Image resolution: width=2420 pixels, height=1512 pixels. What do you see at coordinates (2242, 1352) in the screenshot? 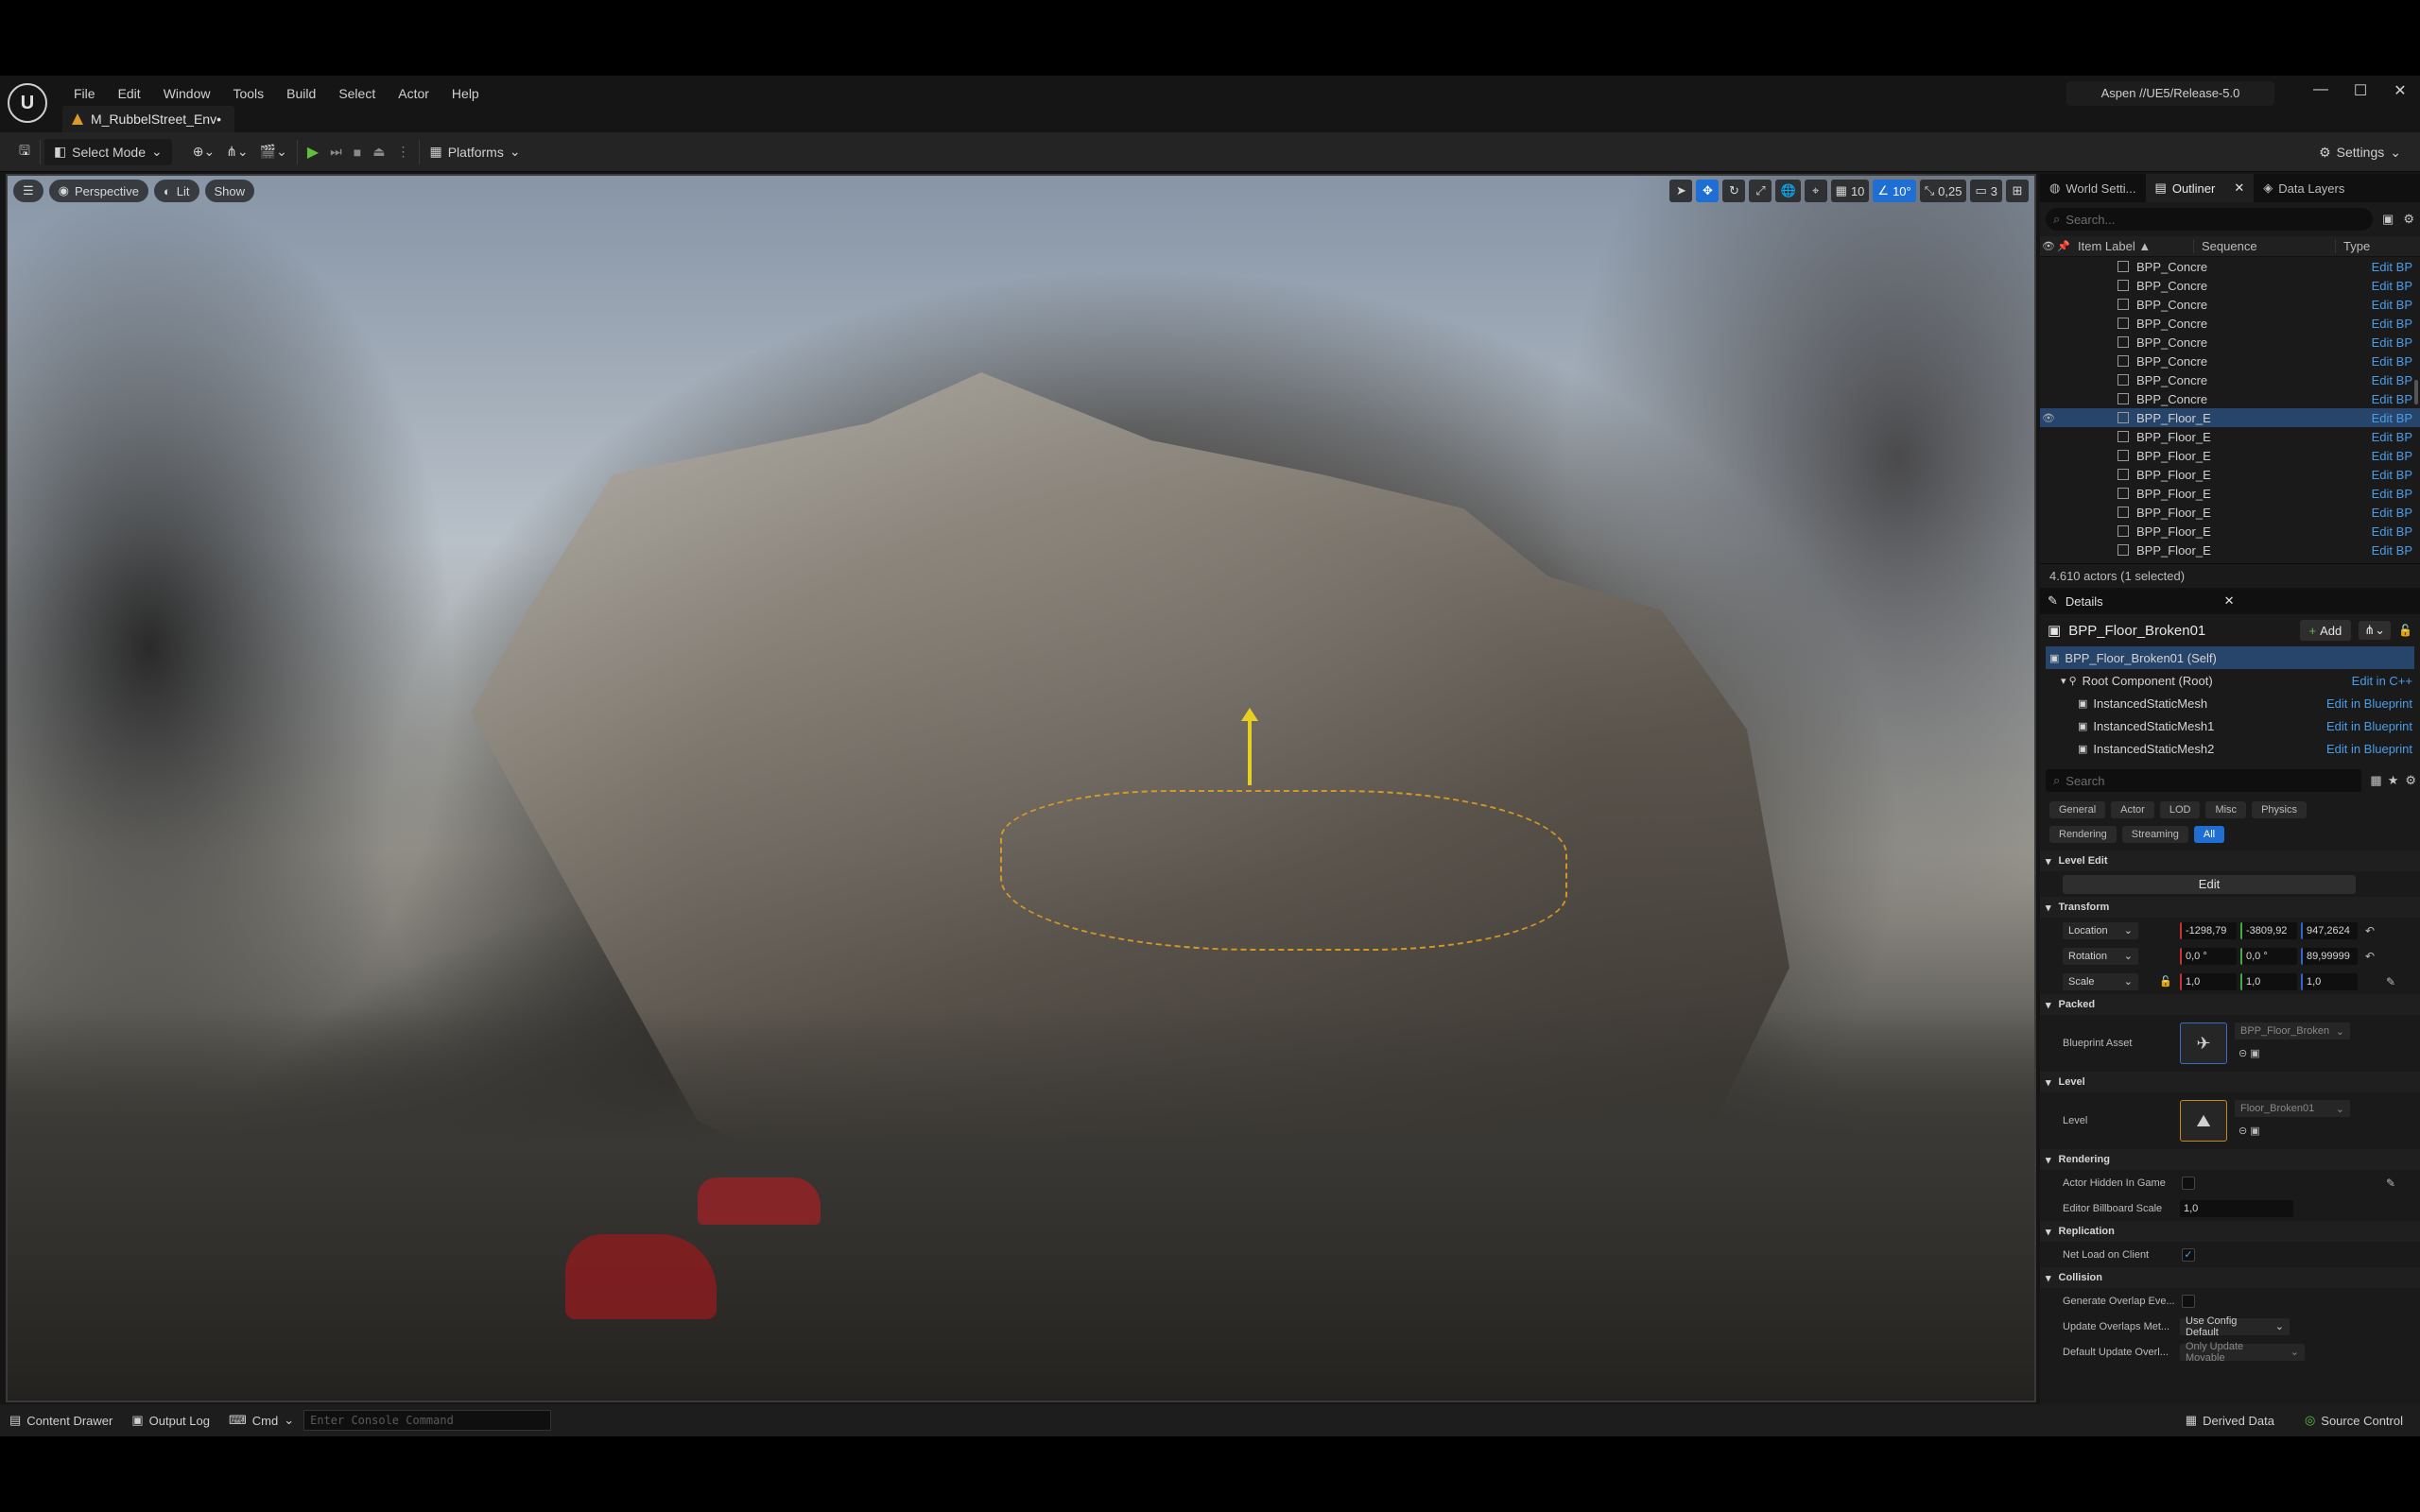
I see `default-update-dropdown: Only Update Movable ⌄` at bounding box center [2242, 1352].